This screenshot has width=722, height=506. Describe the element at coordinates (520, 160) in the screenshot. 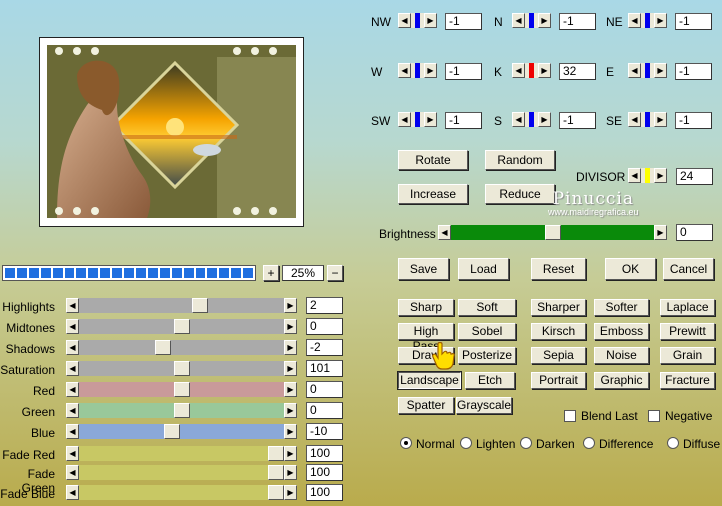

I see `random-button: Random` at that location.